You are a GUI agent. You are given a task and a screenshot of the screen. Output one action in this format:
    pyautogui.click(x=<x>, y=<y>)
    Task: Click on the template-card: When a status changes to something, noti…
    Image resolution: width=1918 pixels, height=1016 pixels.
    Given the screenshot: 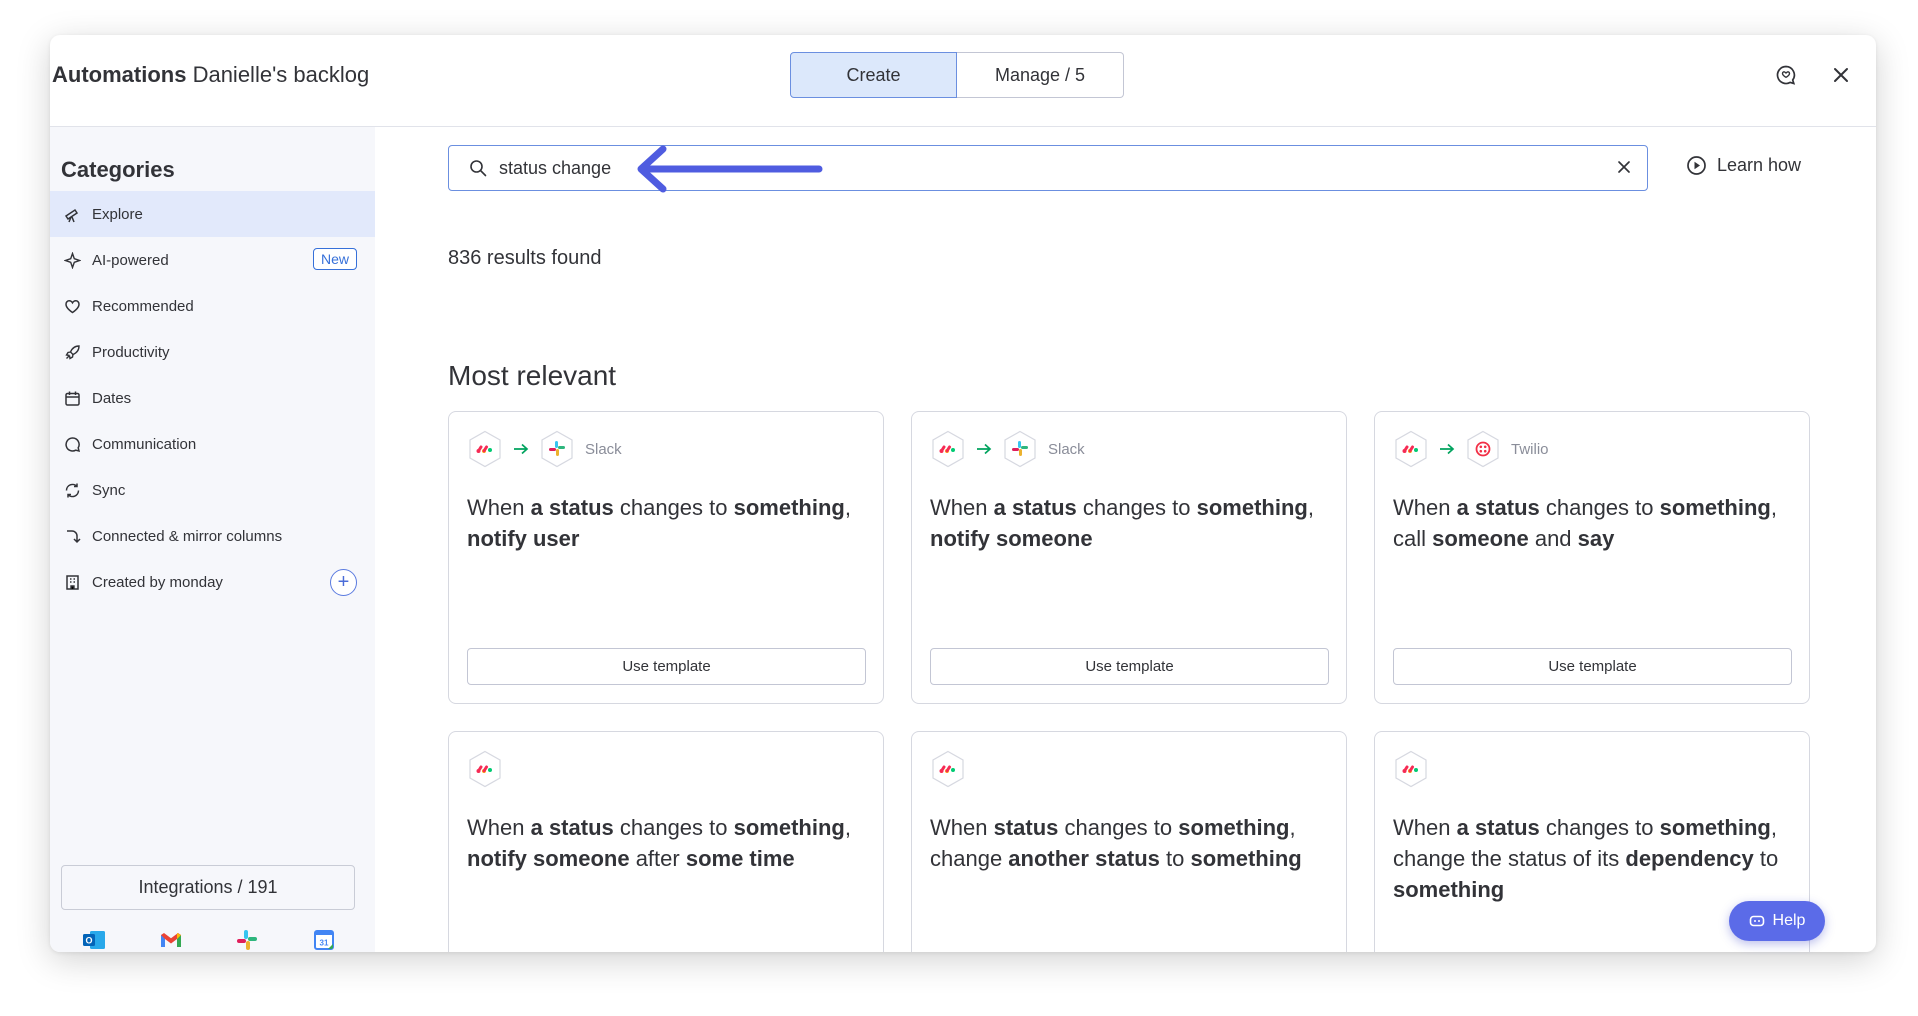 What is the action you would take?
    pyautogui.click(x=666, y=841)
    